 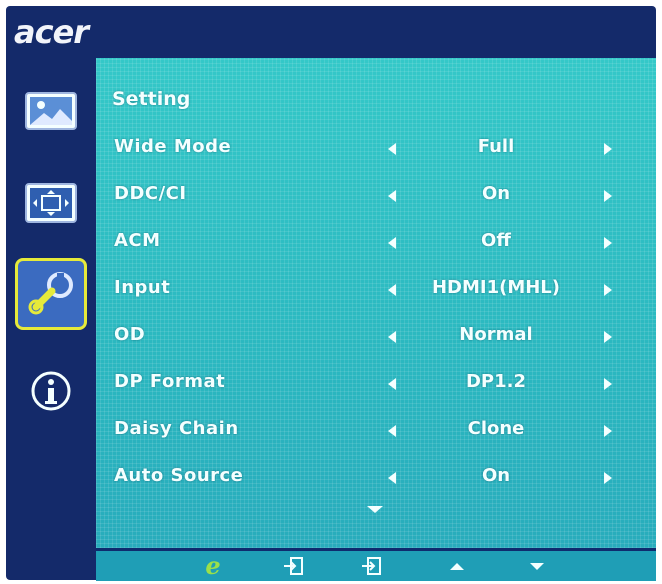 I want to click on settings-wrench-icon, so click(x=50, y=293).